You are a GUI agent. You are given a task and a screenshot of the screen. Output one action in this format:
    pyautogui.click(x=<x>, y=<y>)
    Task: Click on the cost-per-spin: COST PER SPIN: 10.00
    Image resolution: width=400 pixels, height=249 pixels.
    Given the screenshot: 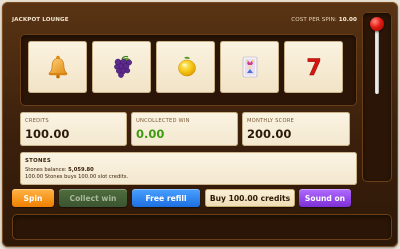 What is the action you would take?
    pyautogui.click(x=324, y=20)
    